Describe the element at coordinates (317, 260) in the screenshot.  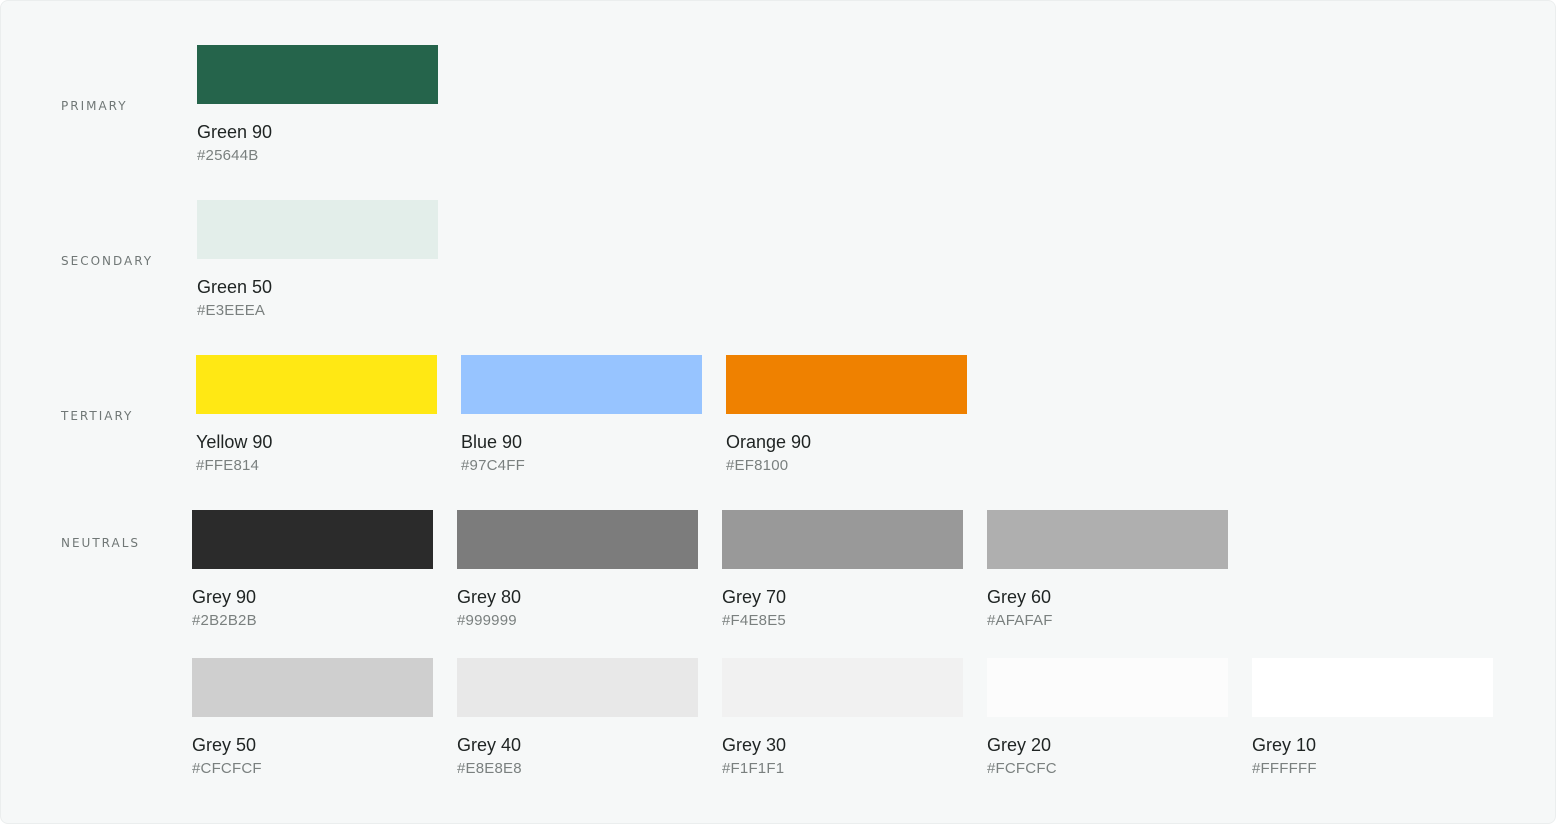
I see `swatch-card-green-50: Green 50 #E3EEEA` at that location.